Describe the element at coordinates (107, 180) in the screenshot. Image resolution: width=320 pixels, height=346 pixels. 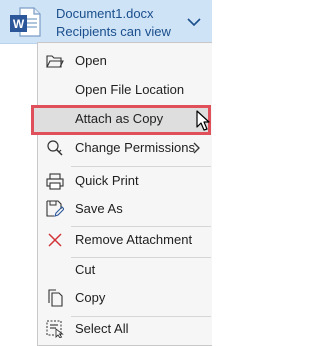
I see `menu-item-label: Quick Print` at that location.